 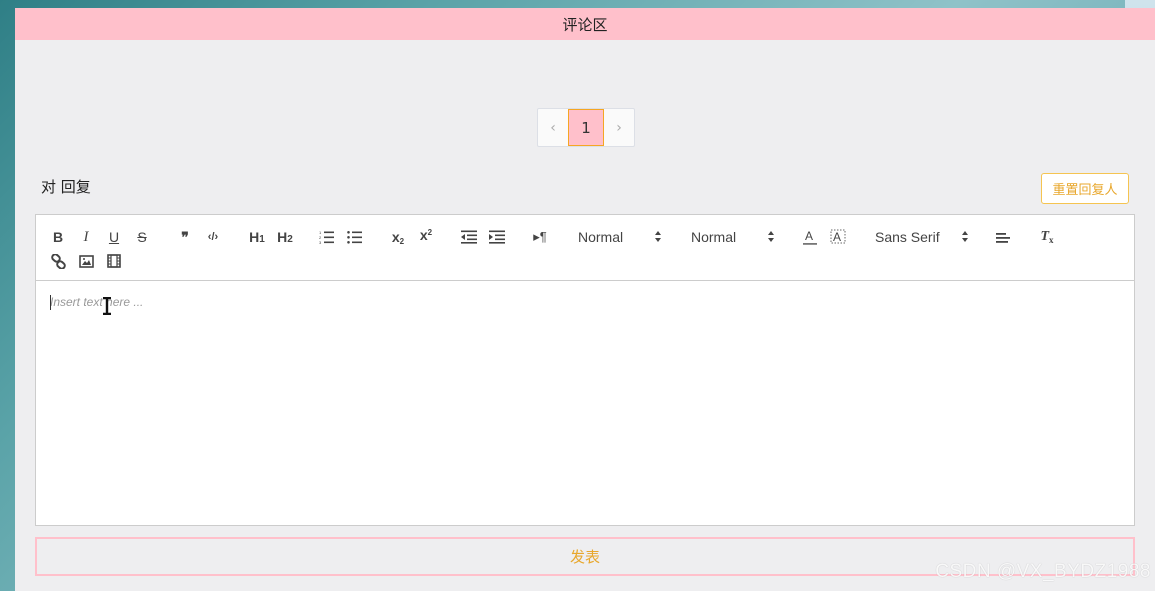 I want to click on clean-format-mark: x, so click(x=1051, y=240).